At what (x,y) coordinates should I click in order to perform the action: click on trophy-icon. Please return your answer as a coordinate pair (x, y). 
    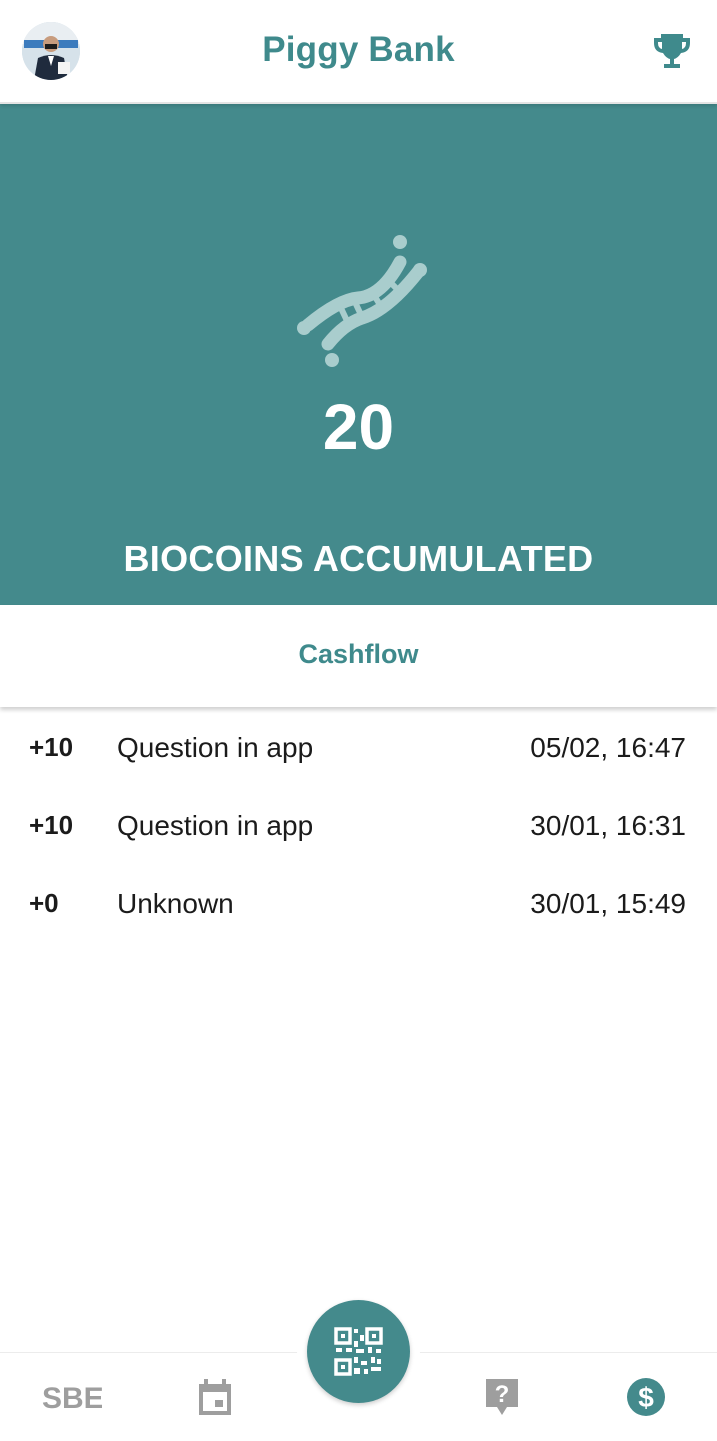
    Looking at the image, I should click on (672, 52).